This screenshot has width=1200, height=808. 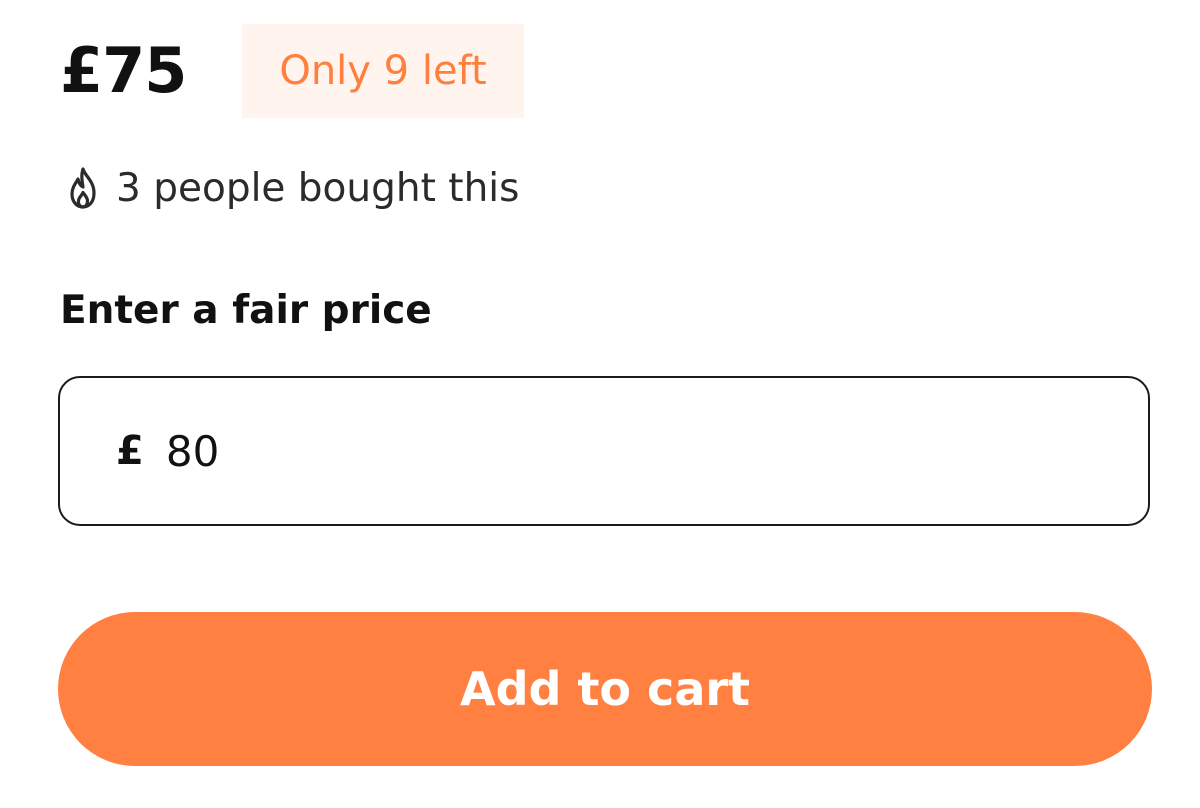 I want to click on purchase-count: 3 people bought this, so click(x=291, y=188).